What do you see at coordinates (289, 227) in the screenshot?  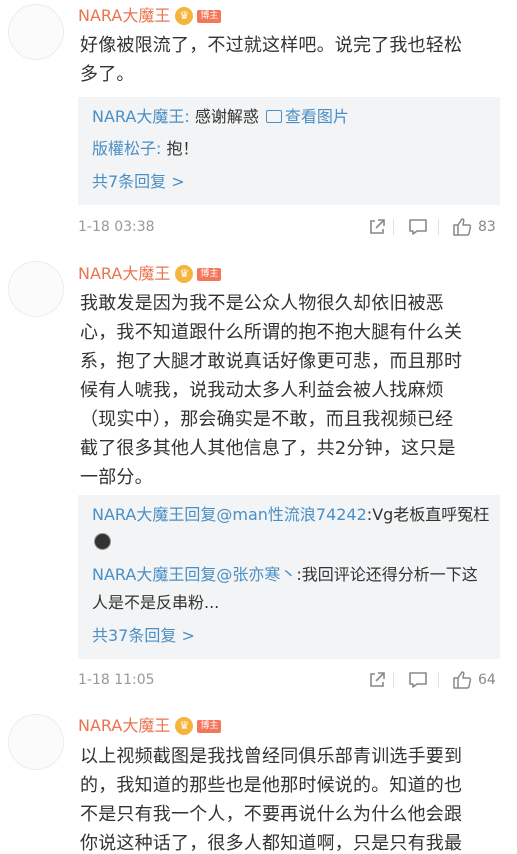 I see `comment-footer: 1-18 03:38 83` at bounding box center [289, 227].